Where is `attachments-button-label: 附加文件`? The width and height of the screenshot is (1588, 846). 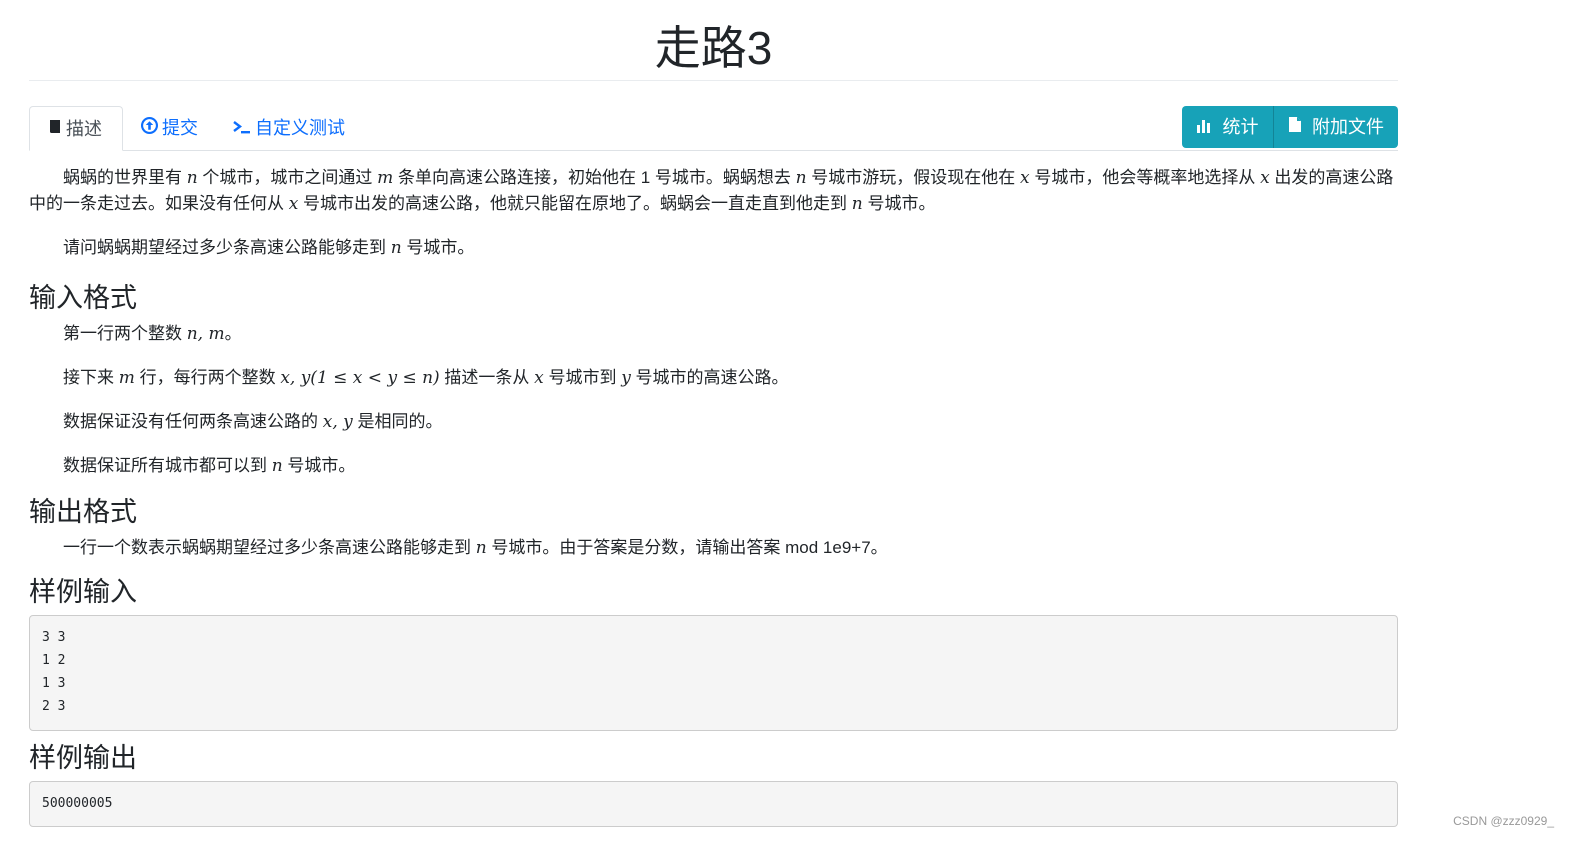
attachments-button-label: 附加文件 is located at coordinates (1348, 127).